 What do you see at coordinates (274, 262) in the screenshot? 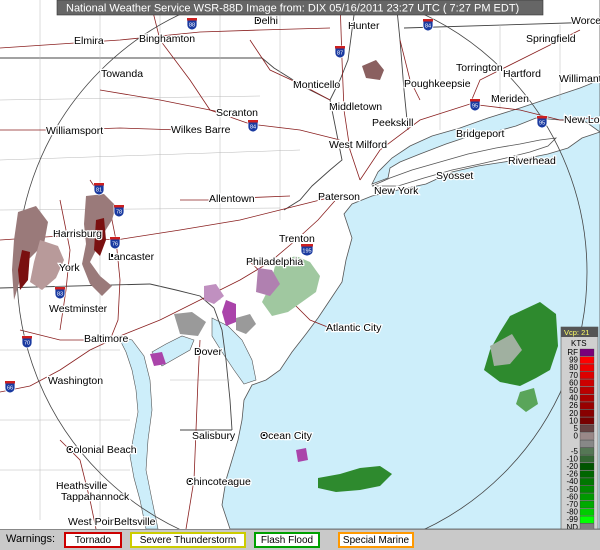
I see `city-label-philadelphia: Philadelphia` at bounding box center [274, 262].